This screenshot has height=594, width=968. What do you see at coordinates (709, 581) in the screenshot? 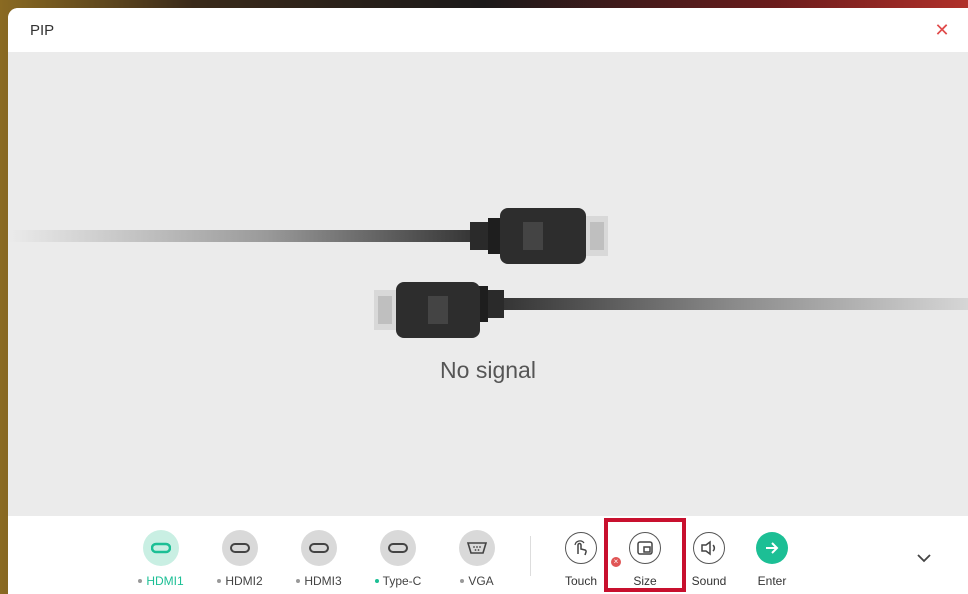
I see `sound-label: Sound` at bounding box center [709, 581].